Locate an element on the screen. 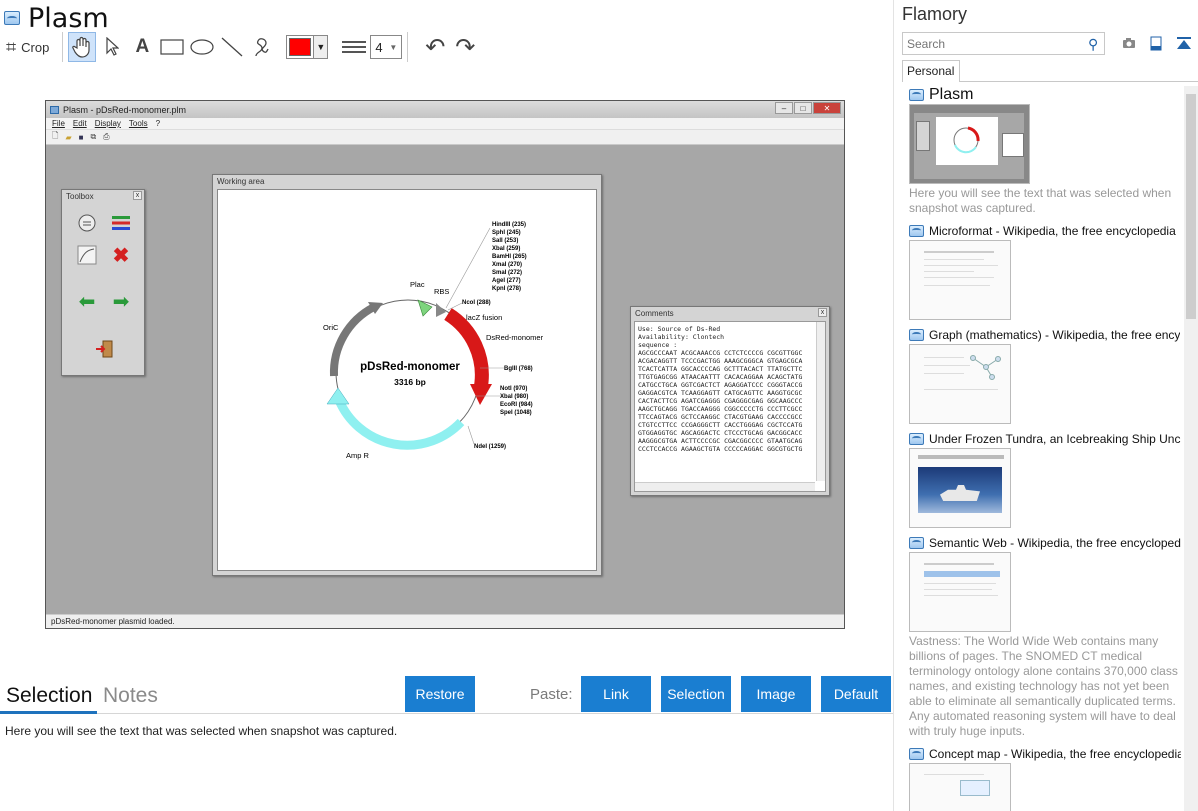 The height and width of the screenshot is (811, 1198). color-swatch is located at coordinates (300, 47).